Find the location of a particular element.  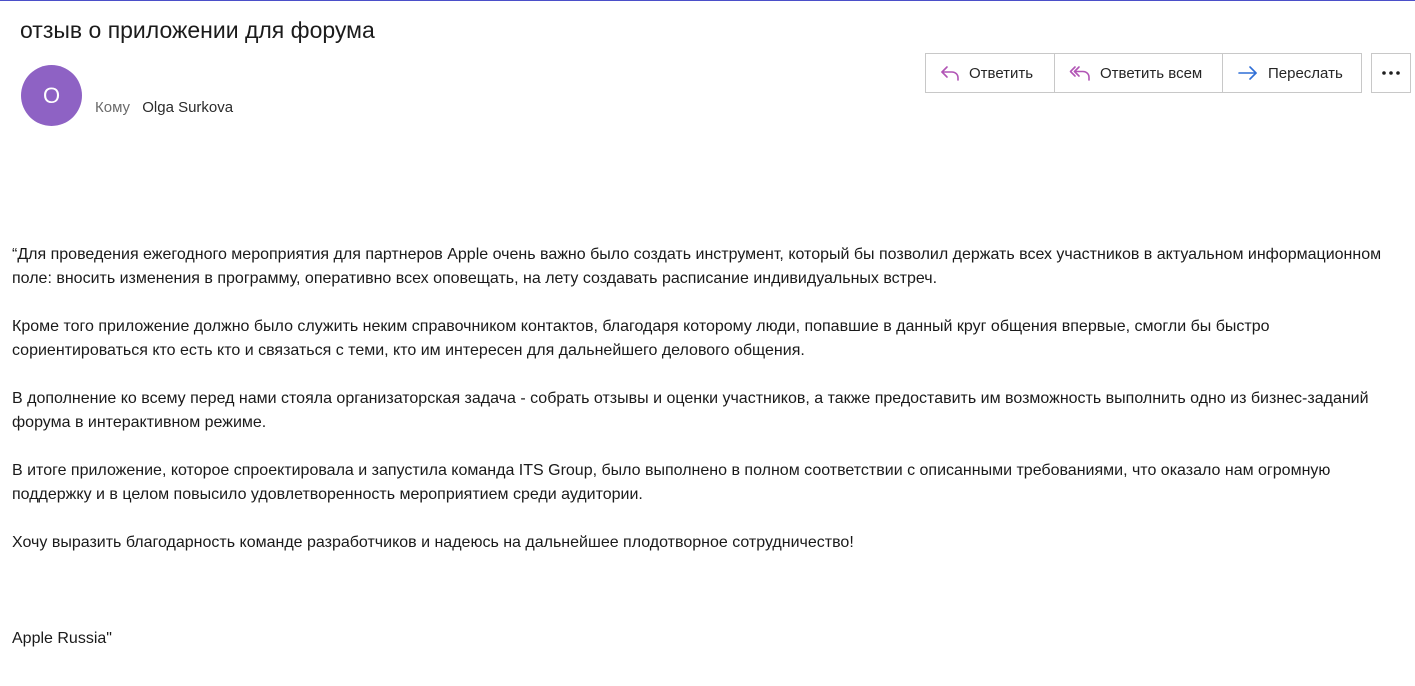

signature: Apple Russia" is located at coordinates (62, 638).